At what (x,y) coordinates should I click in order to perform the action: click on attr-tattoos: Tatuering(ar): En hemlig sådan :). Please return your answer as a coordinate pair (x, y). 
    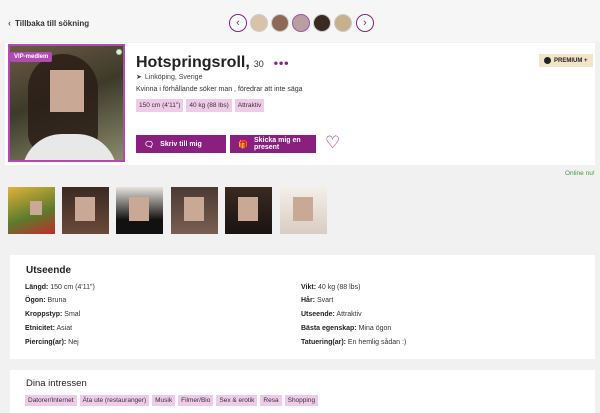
    Looking at the image, I should click on (353, 342).